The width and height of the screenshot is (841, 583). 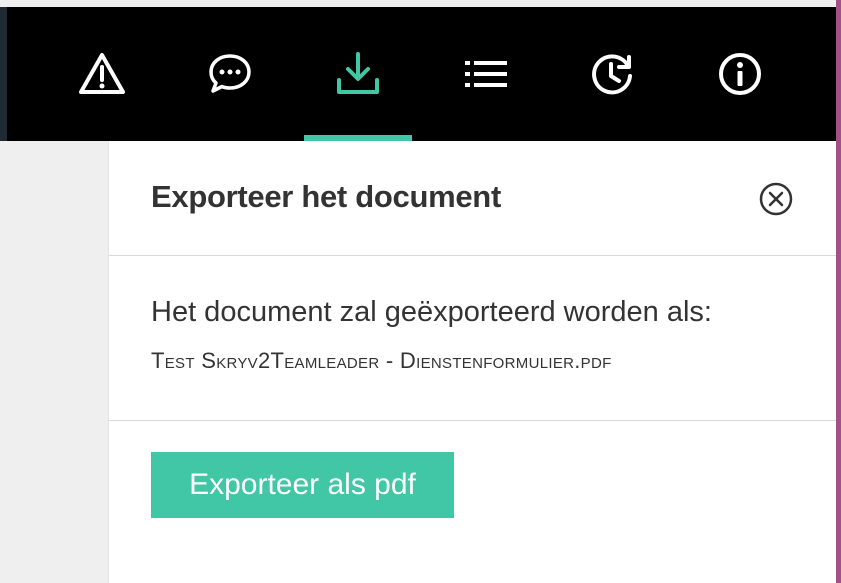 I want to click on list-icon, so click(x=486, y=74).